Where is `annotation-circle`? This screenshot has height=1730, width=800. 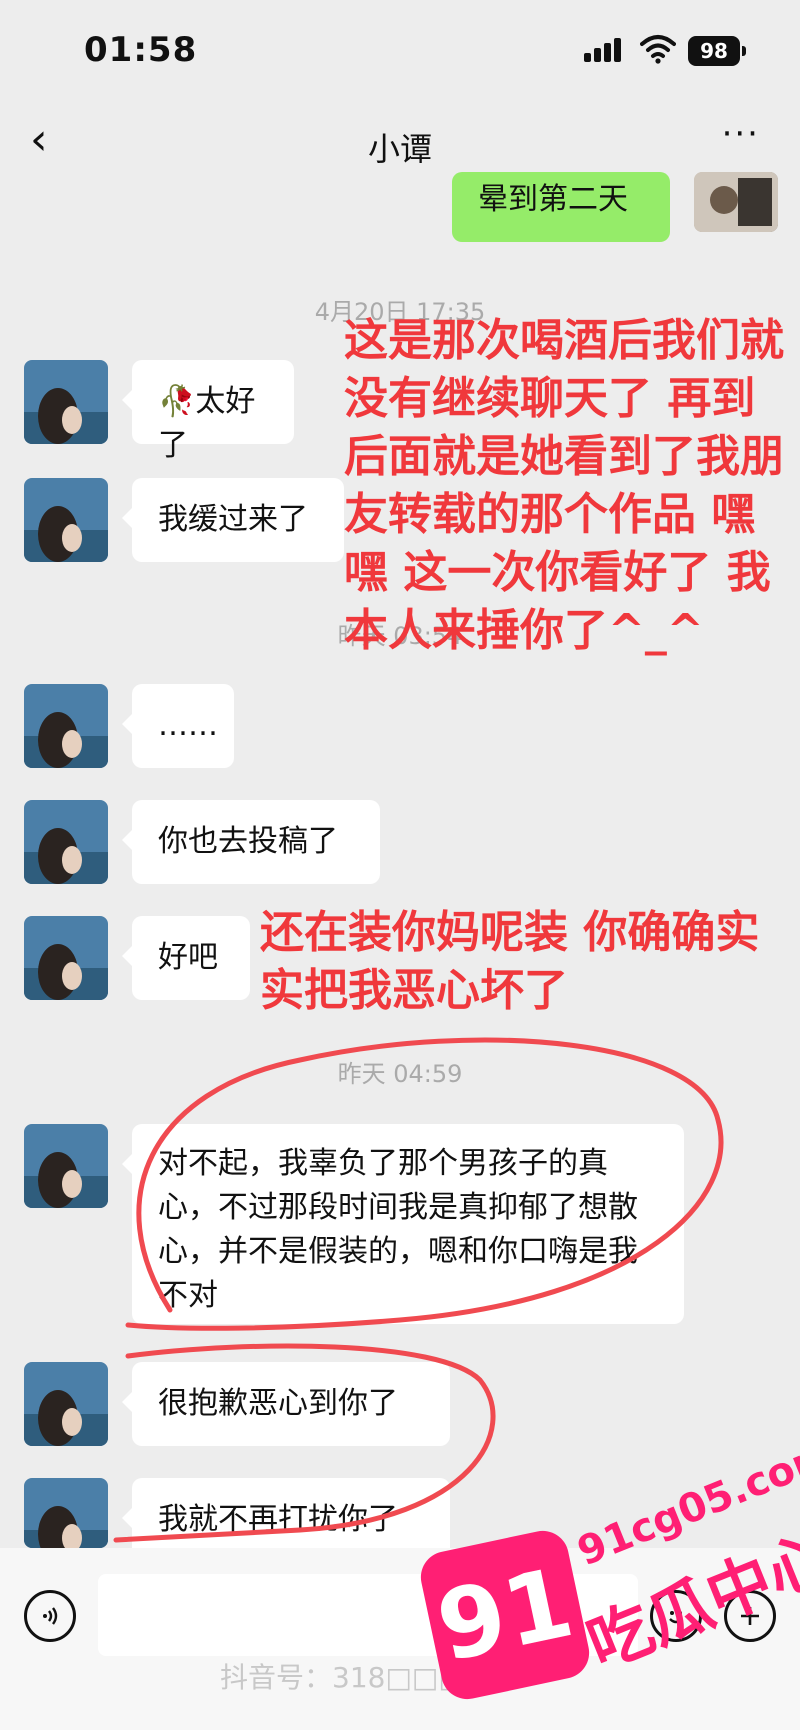 annotation-circle is located at coordinates (424, 1184).